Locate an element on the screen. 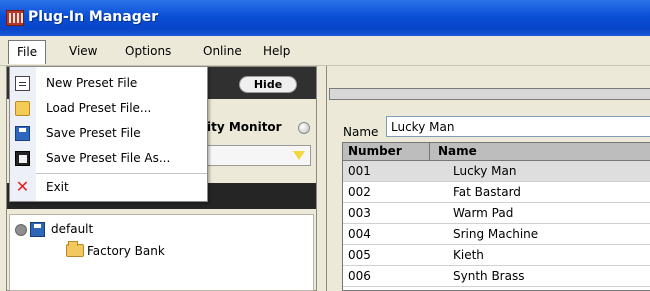 This screenshot has height=291, width=650. menu-item-label: Exit is located at coordinates (57, 187).